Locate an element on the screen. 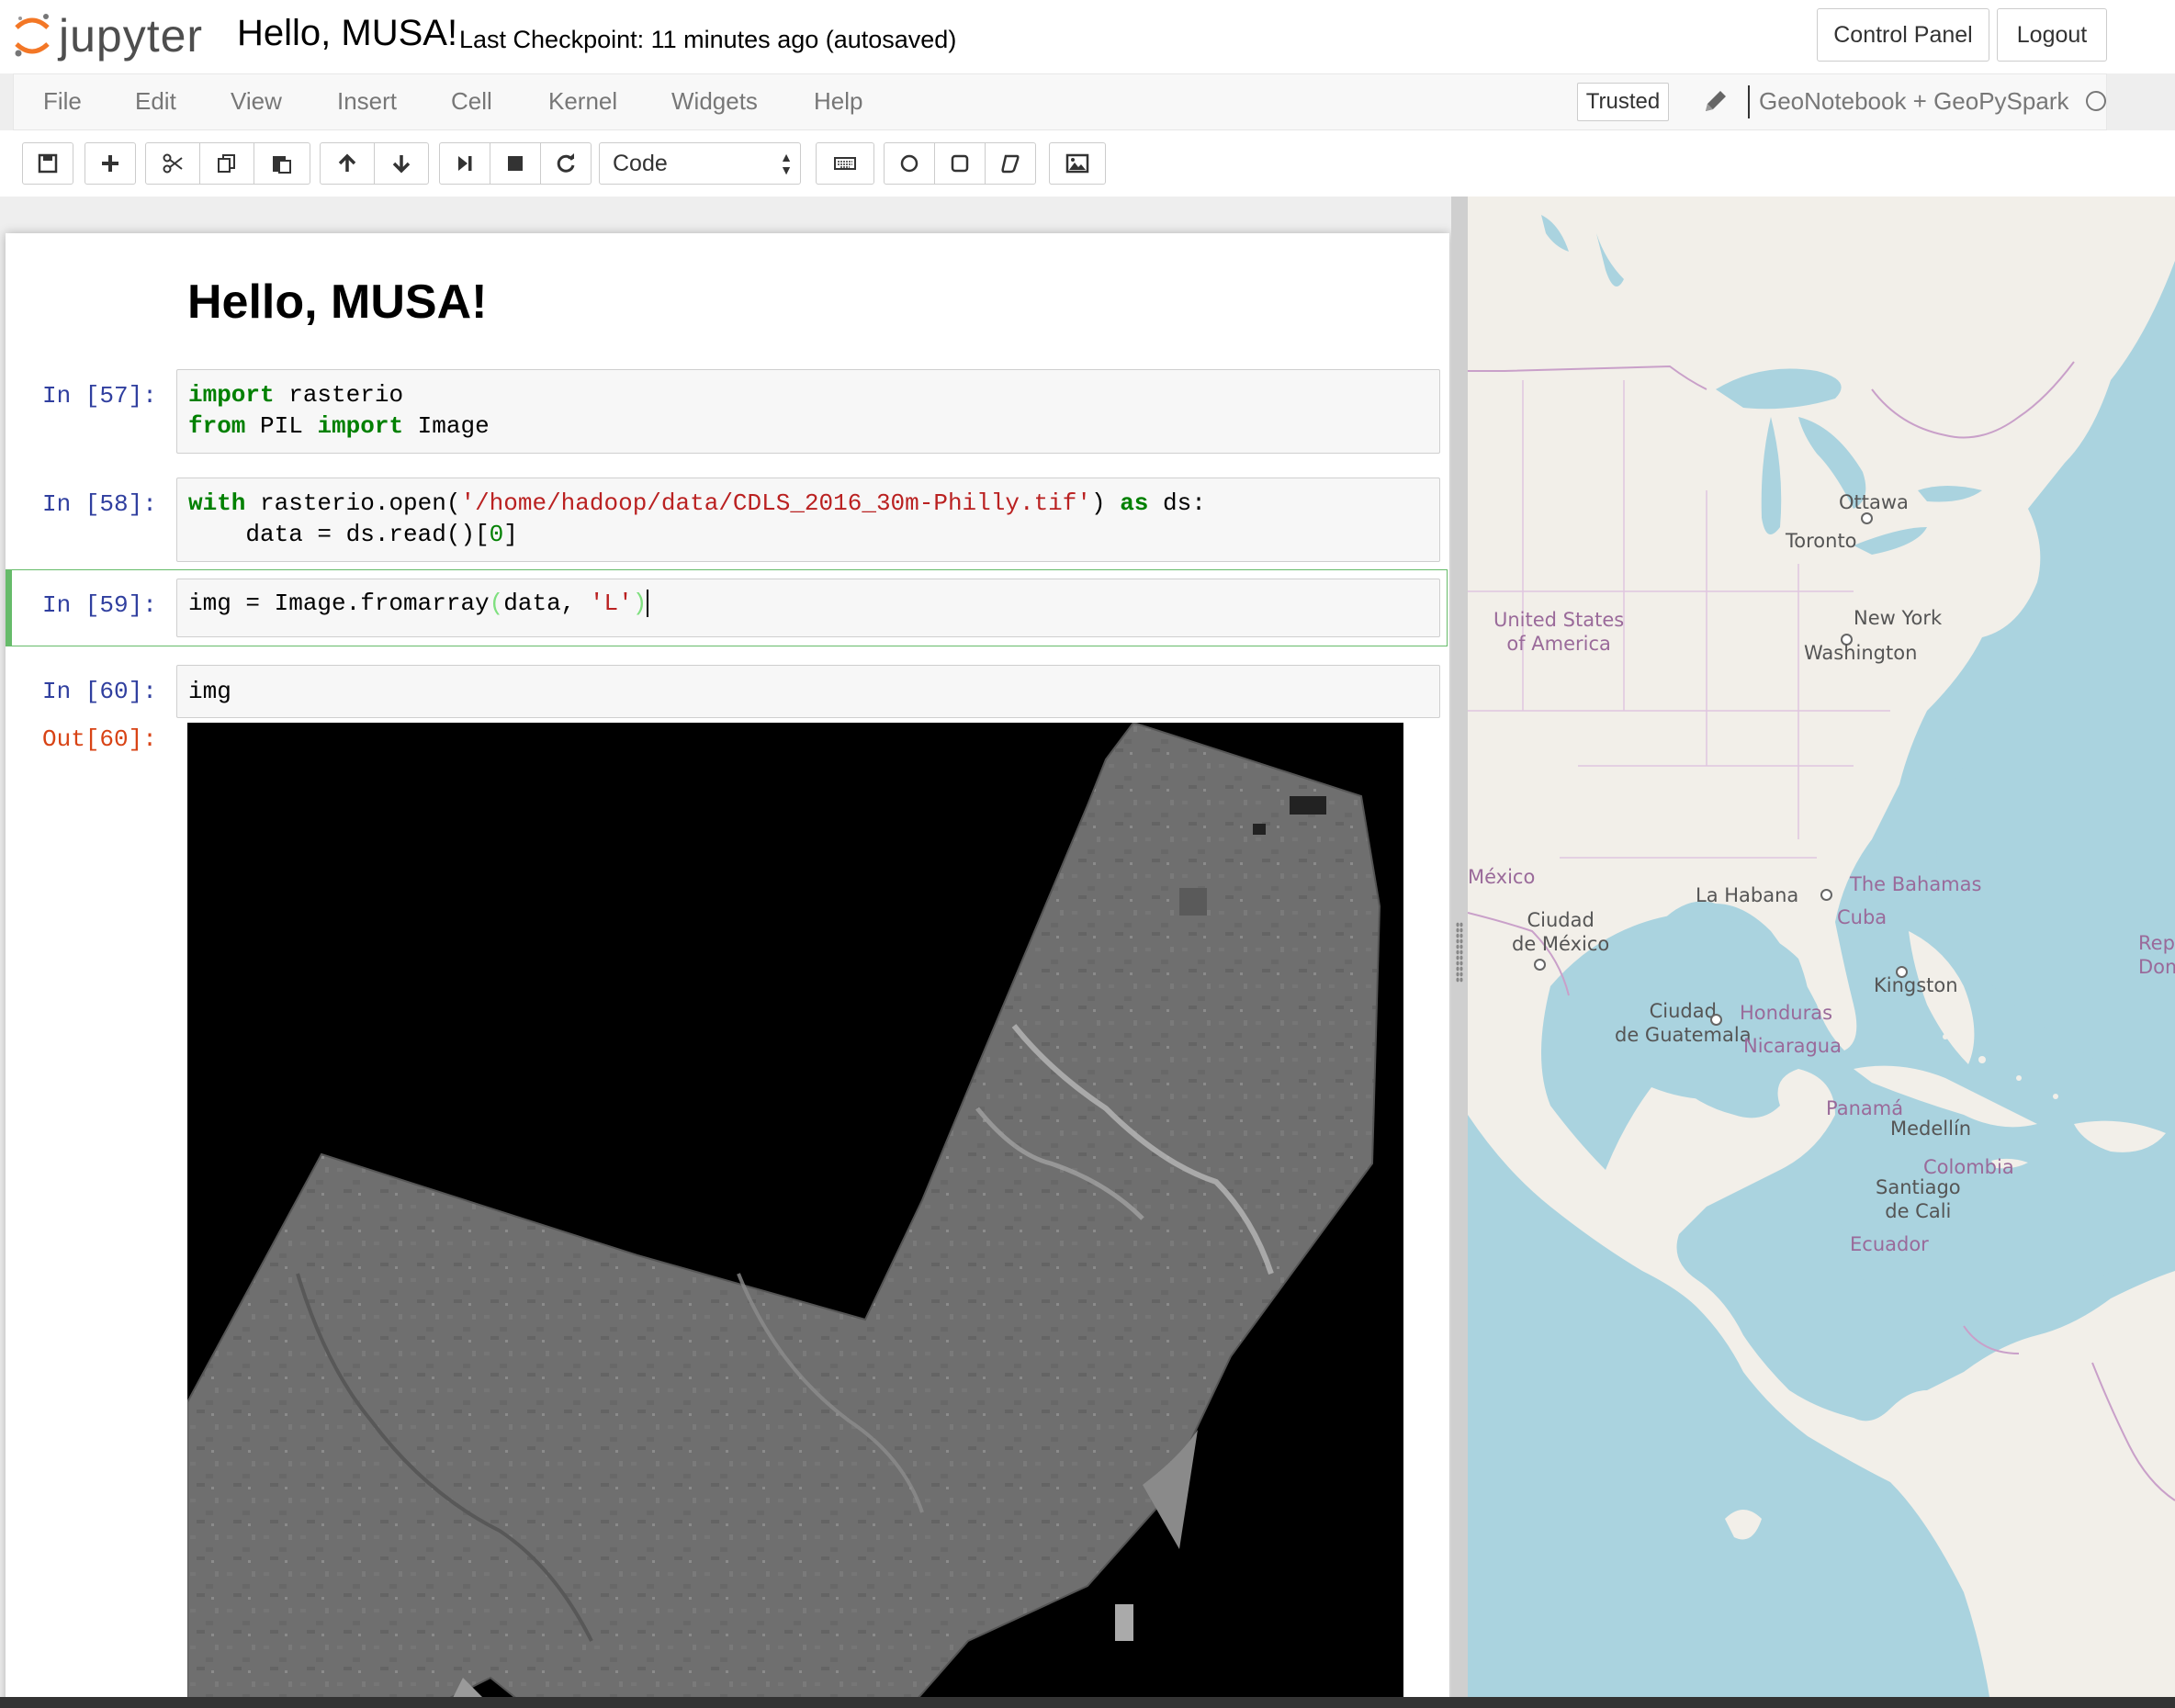 The height and width of the screenshot is (1708, 2175). code-token: data, is located at coordinates (546, 603).